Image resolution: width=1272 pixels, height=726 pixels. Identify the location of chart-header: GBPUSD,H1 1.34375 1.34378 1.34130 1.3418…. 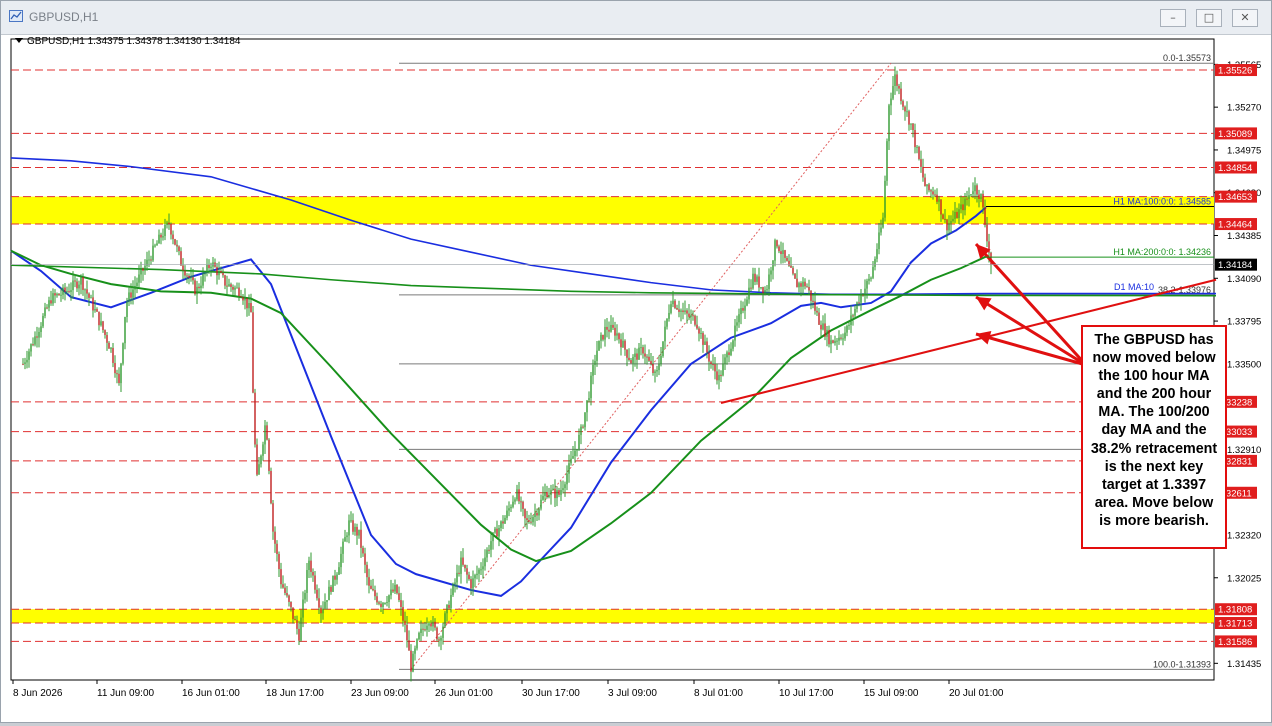
(134, 41).